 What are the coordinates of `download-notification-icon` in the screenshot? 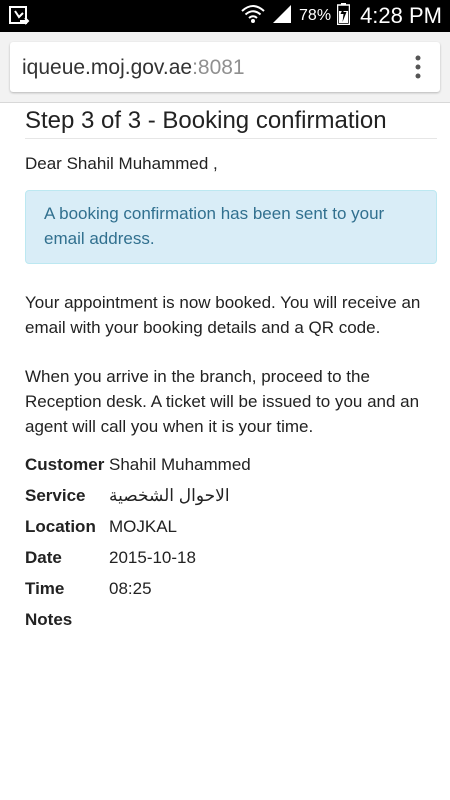 It's located at (19, 16).